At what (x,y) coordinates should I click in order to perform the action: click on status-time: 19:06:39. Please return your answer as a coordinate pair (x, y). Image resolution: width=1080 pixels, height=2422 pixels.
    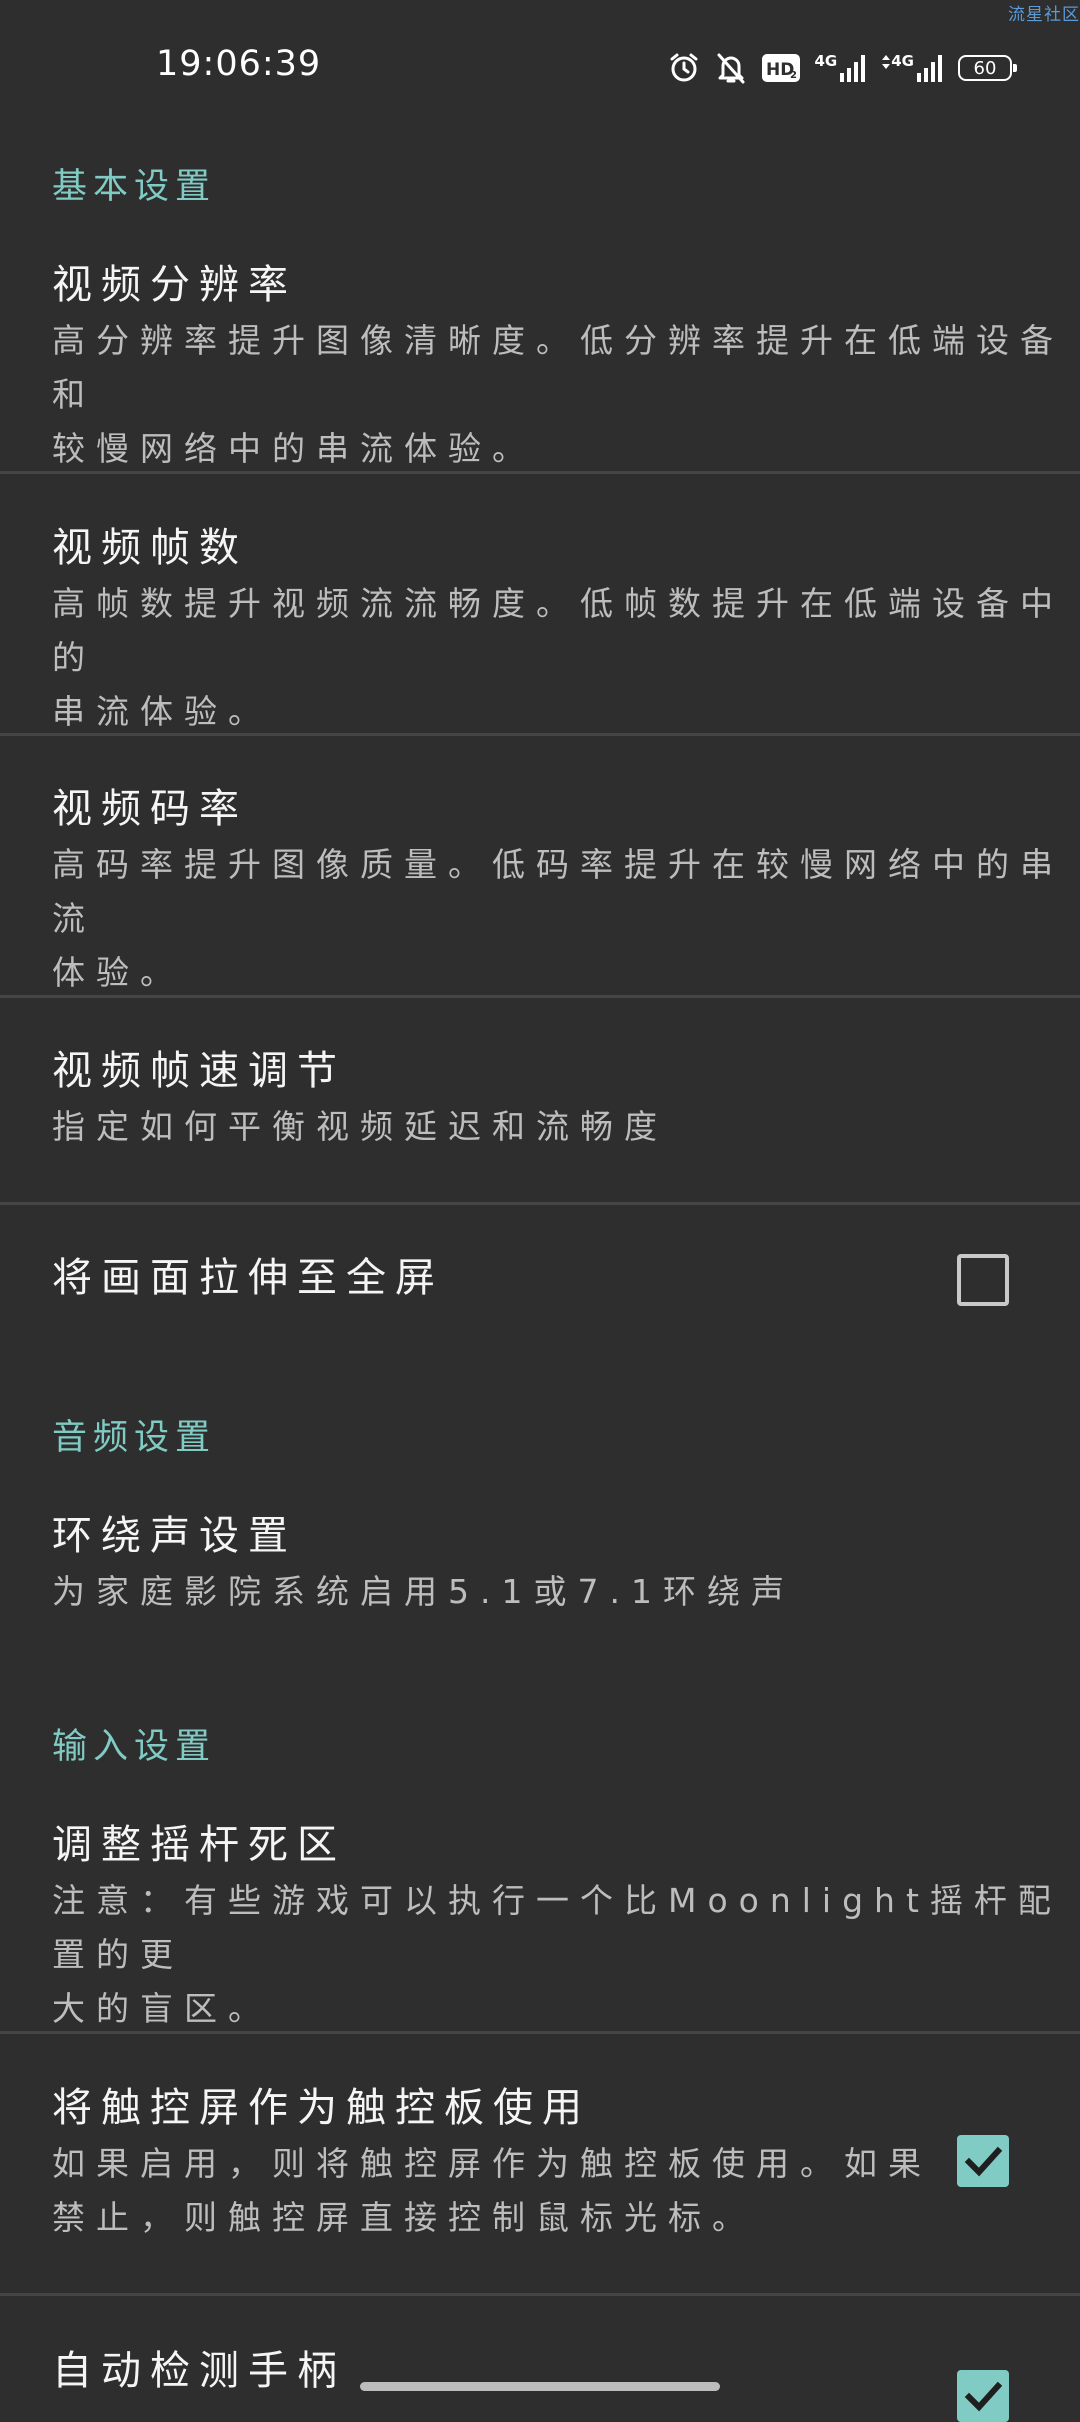
    Looking at the image, I should click on (239, 64).